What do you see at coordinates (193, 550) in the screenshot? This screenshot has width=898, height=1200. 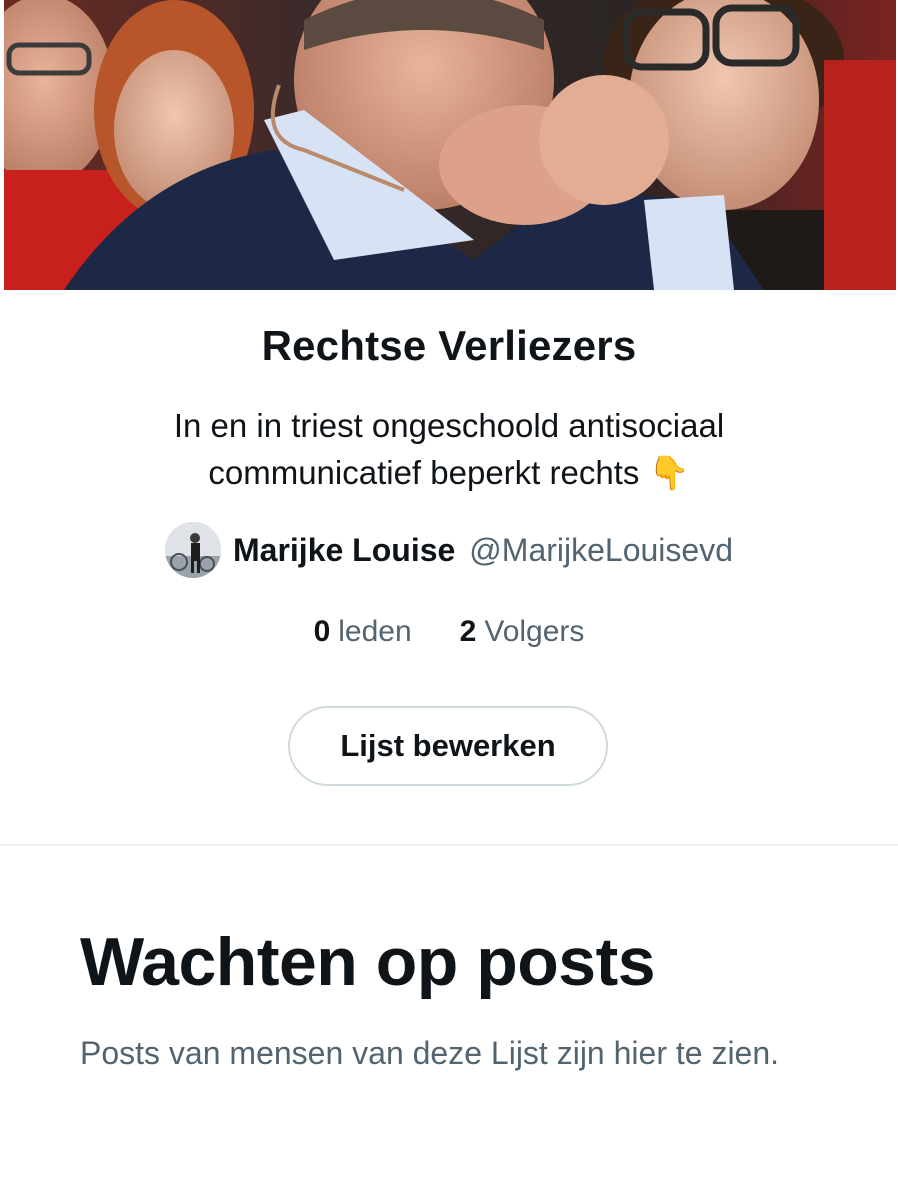 I see `owner-avatar` at bounding box center [193, 550].